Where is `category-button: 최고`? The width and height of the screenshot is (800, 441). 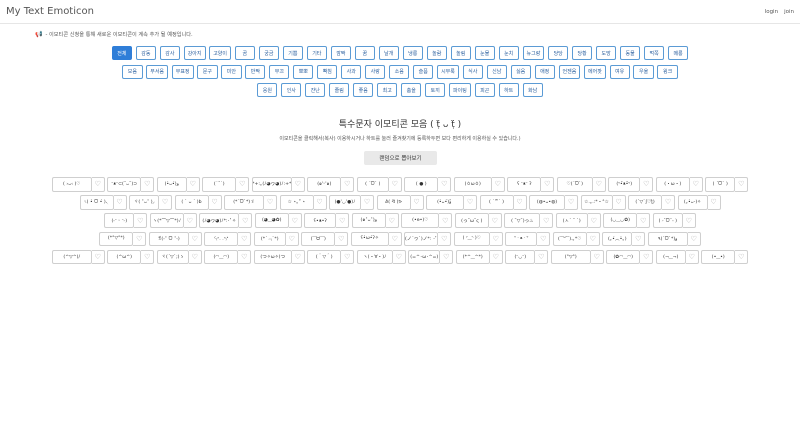
category-button: 최고 is located at coordinates (387, 90).